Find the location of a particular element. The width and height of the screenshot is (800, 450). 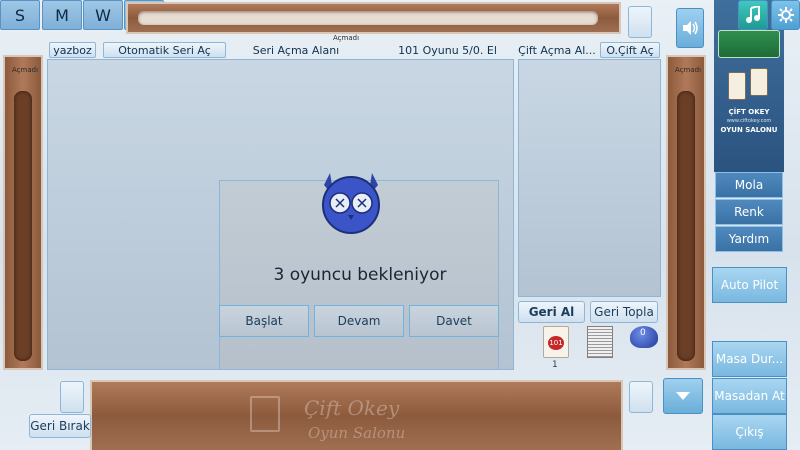

rack-logo: Çift Okey Oyun Salonu is located at coordinates (362, 417).